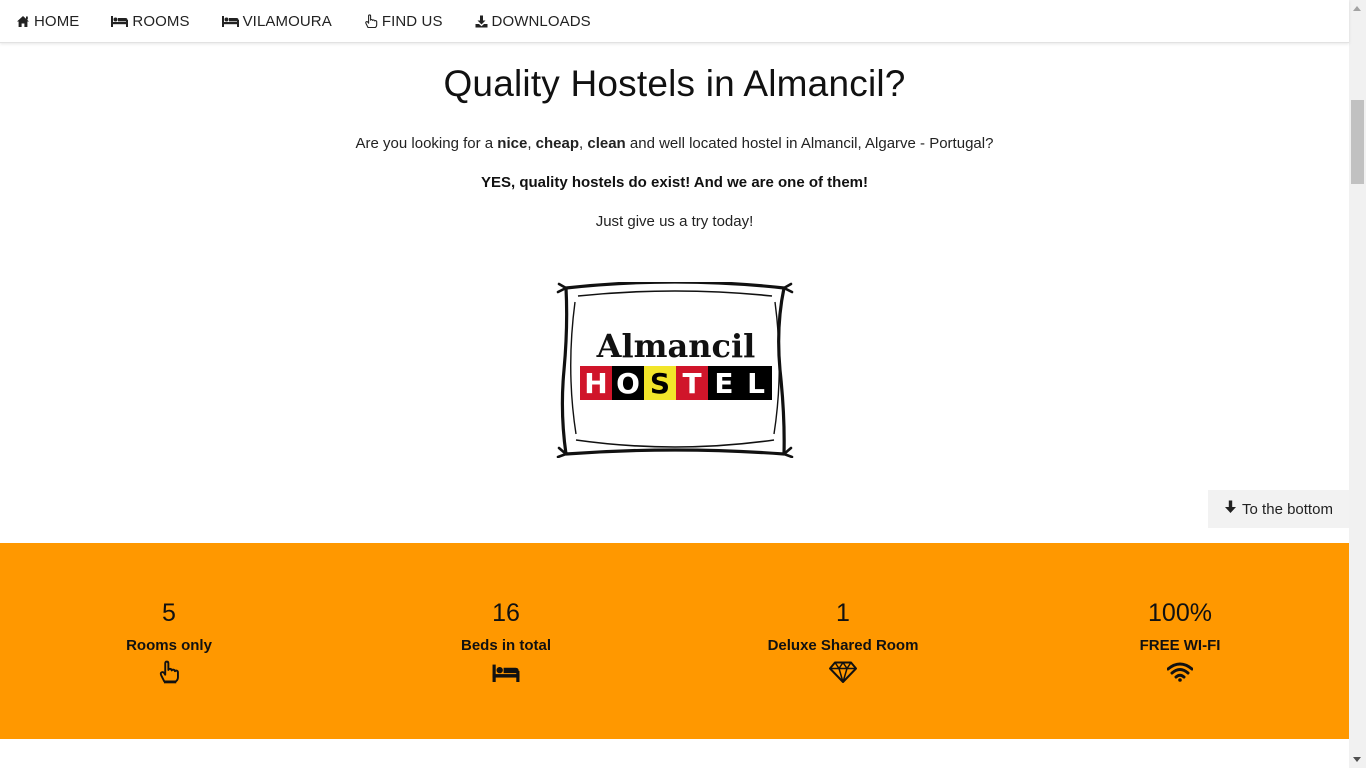  I want to click on stat-beds: 16 Beds in total, so click(506, 641).